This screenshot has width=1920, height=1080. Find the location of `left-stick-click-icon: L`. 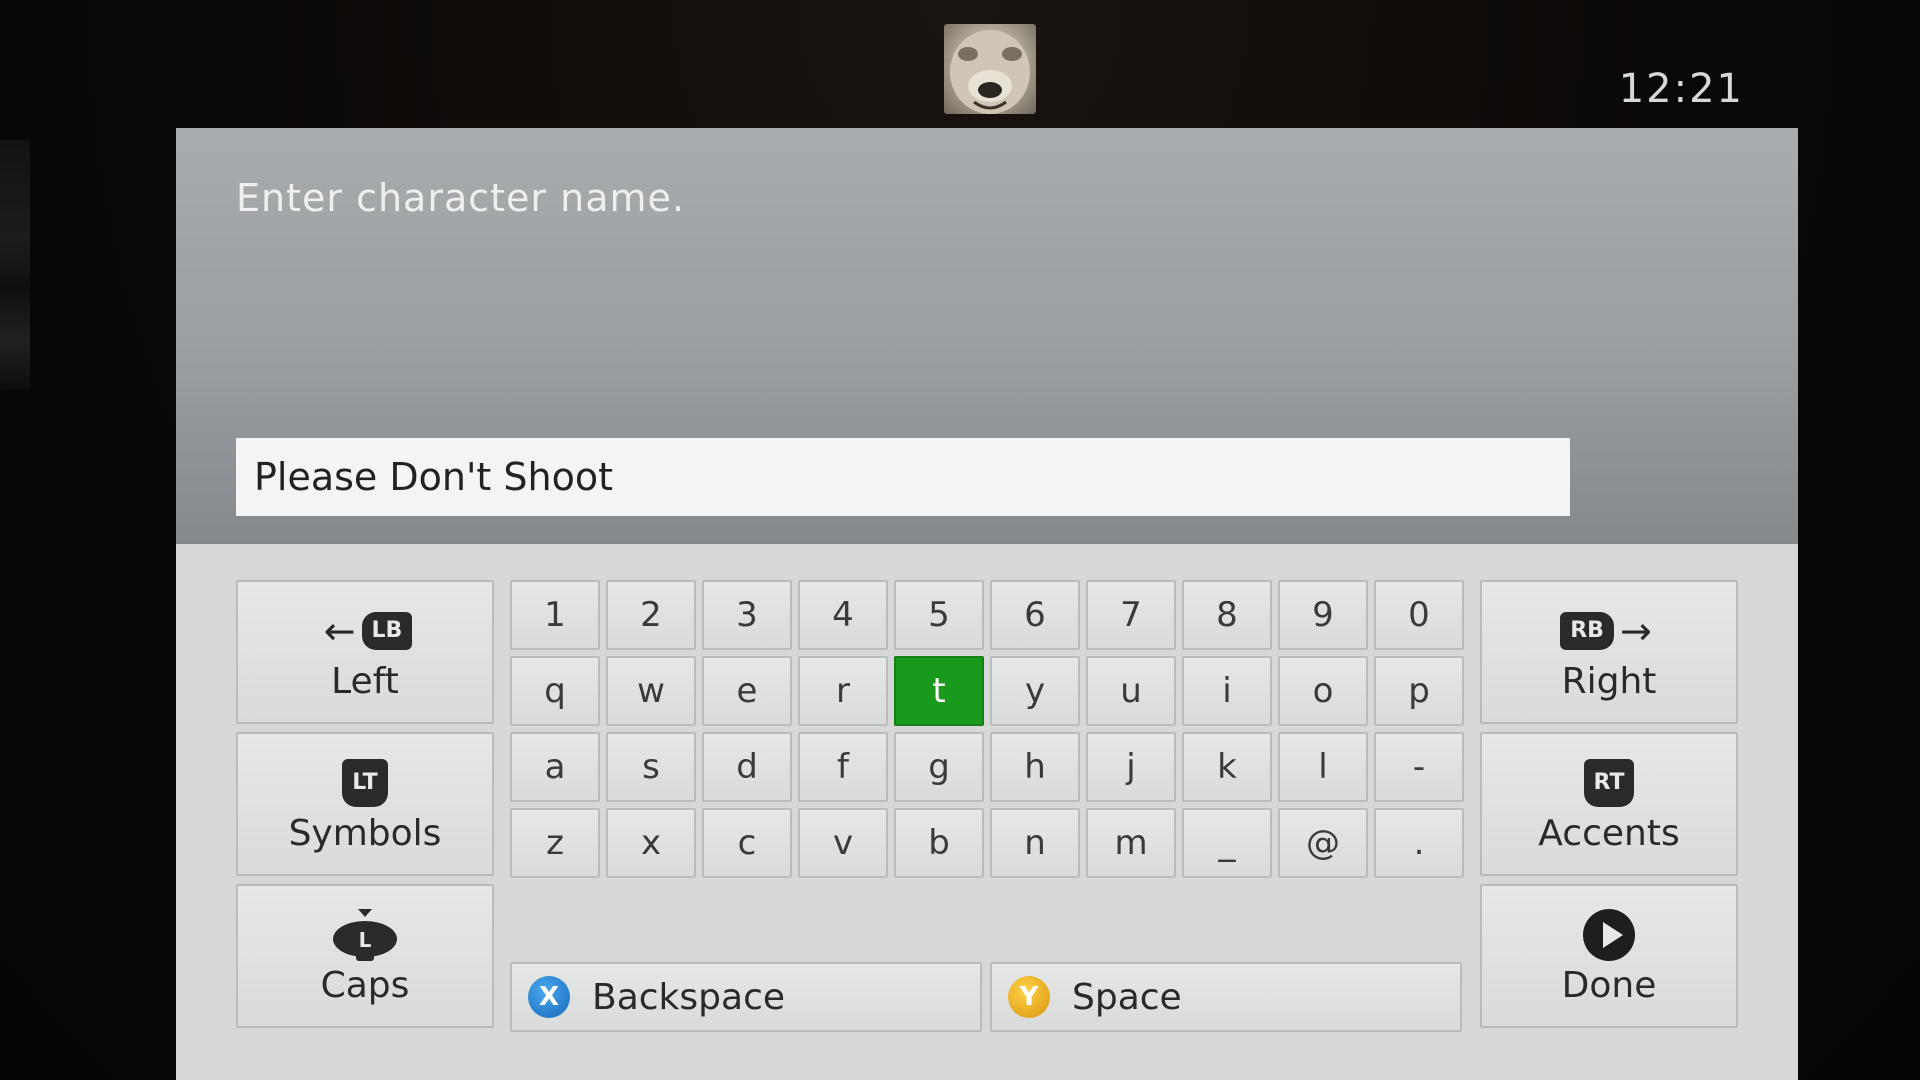

left-stick-click-icon: L is located at coordinates (365, 934).